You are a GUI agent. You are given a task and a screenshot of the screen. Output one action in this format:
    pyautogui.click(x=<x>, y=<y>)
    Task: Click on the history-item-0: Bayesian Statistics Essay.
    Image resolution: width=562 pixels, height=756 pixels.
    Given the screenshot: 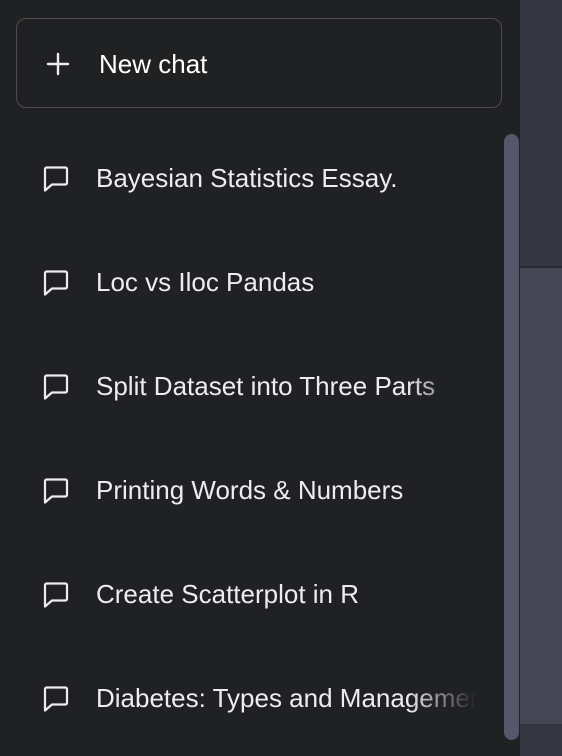 What is the action you would take?
    pyautogui.click(x=250, y=178)
    